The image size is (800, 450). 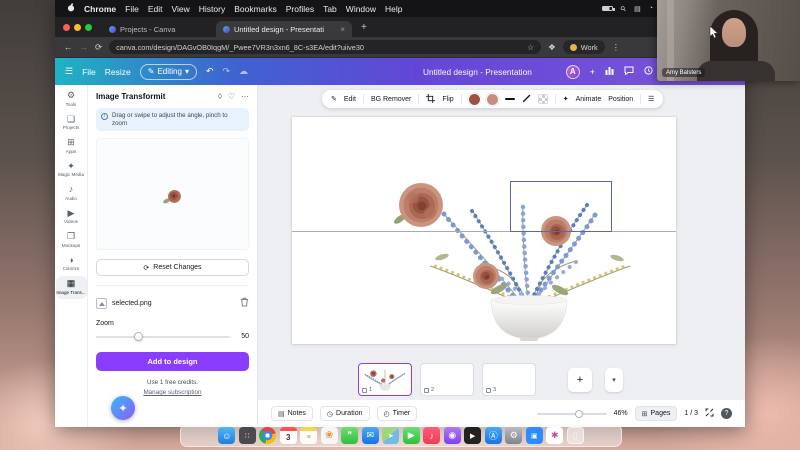 I want to click on stroke-style-icon, so click(x=509, y=99).